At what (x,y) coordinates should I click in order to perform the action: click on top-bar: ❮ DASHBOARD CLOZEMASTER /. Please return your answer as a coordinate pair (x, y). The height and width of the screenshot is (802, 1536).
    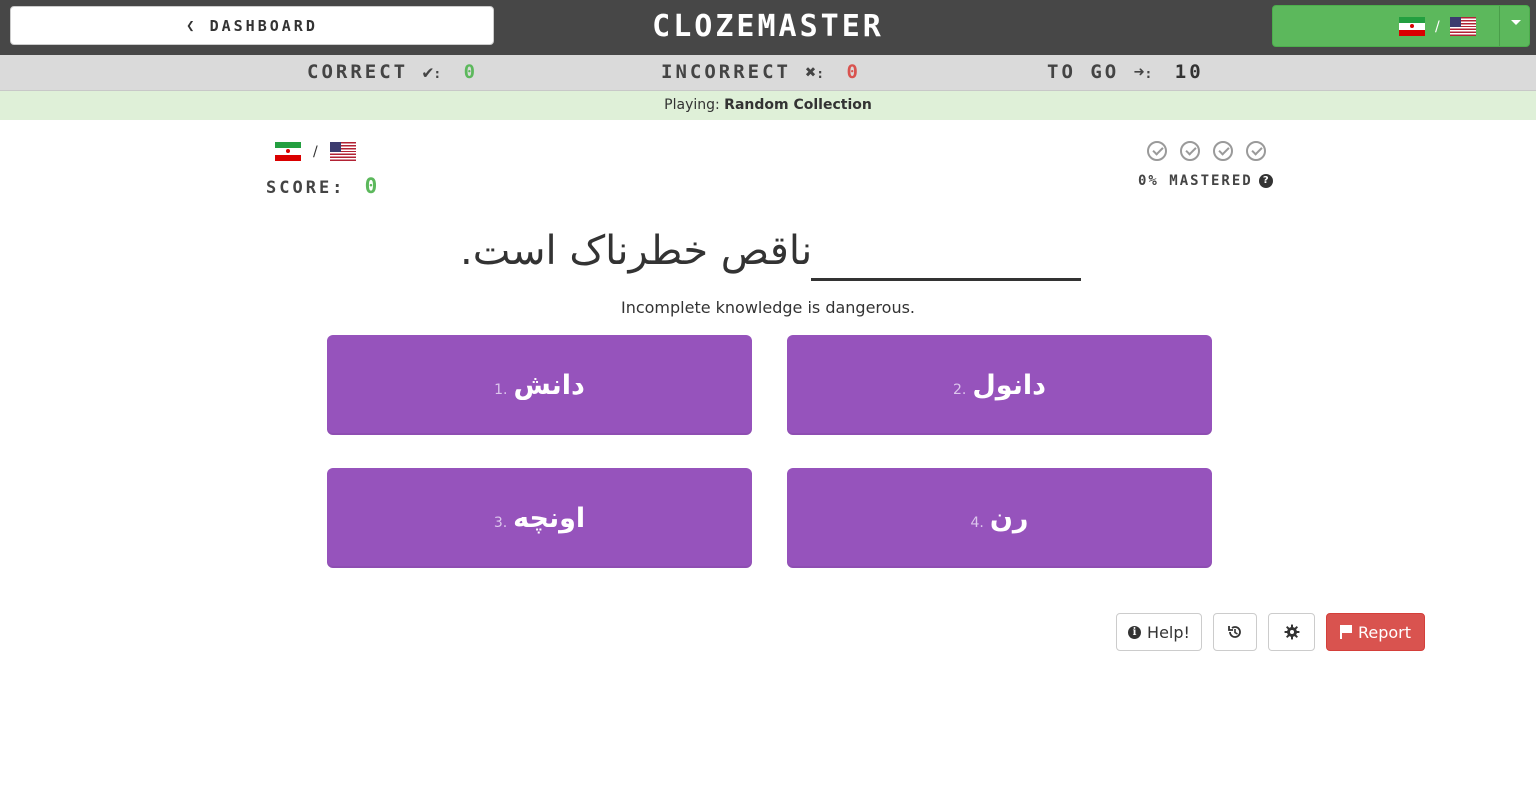
    Looking at the image, I should click on (768, 27).